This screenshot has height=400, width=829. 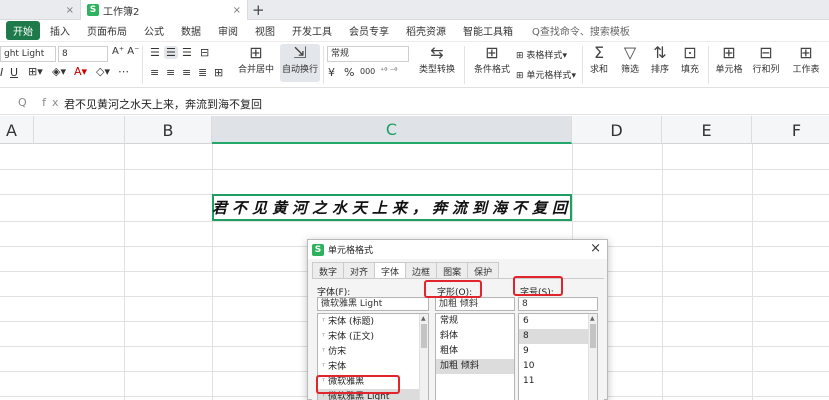 What do you see at coordinates (163, 104) in the screenshot?
I see `formula-input: 君不见黄河之水天上来，奔流到海不复回` at bounding box center [163, 104].